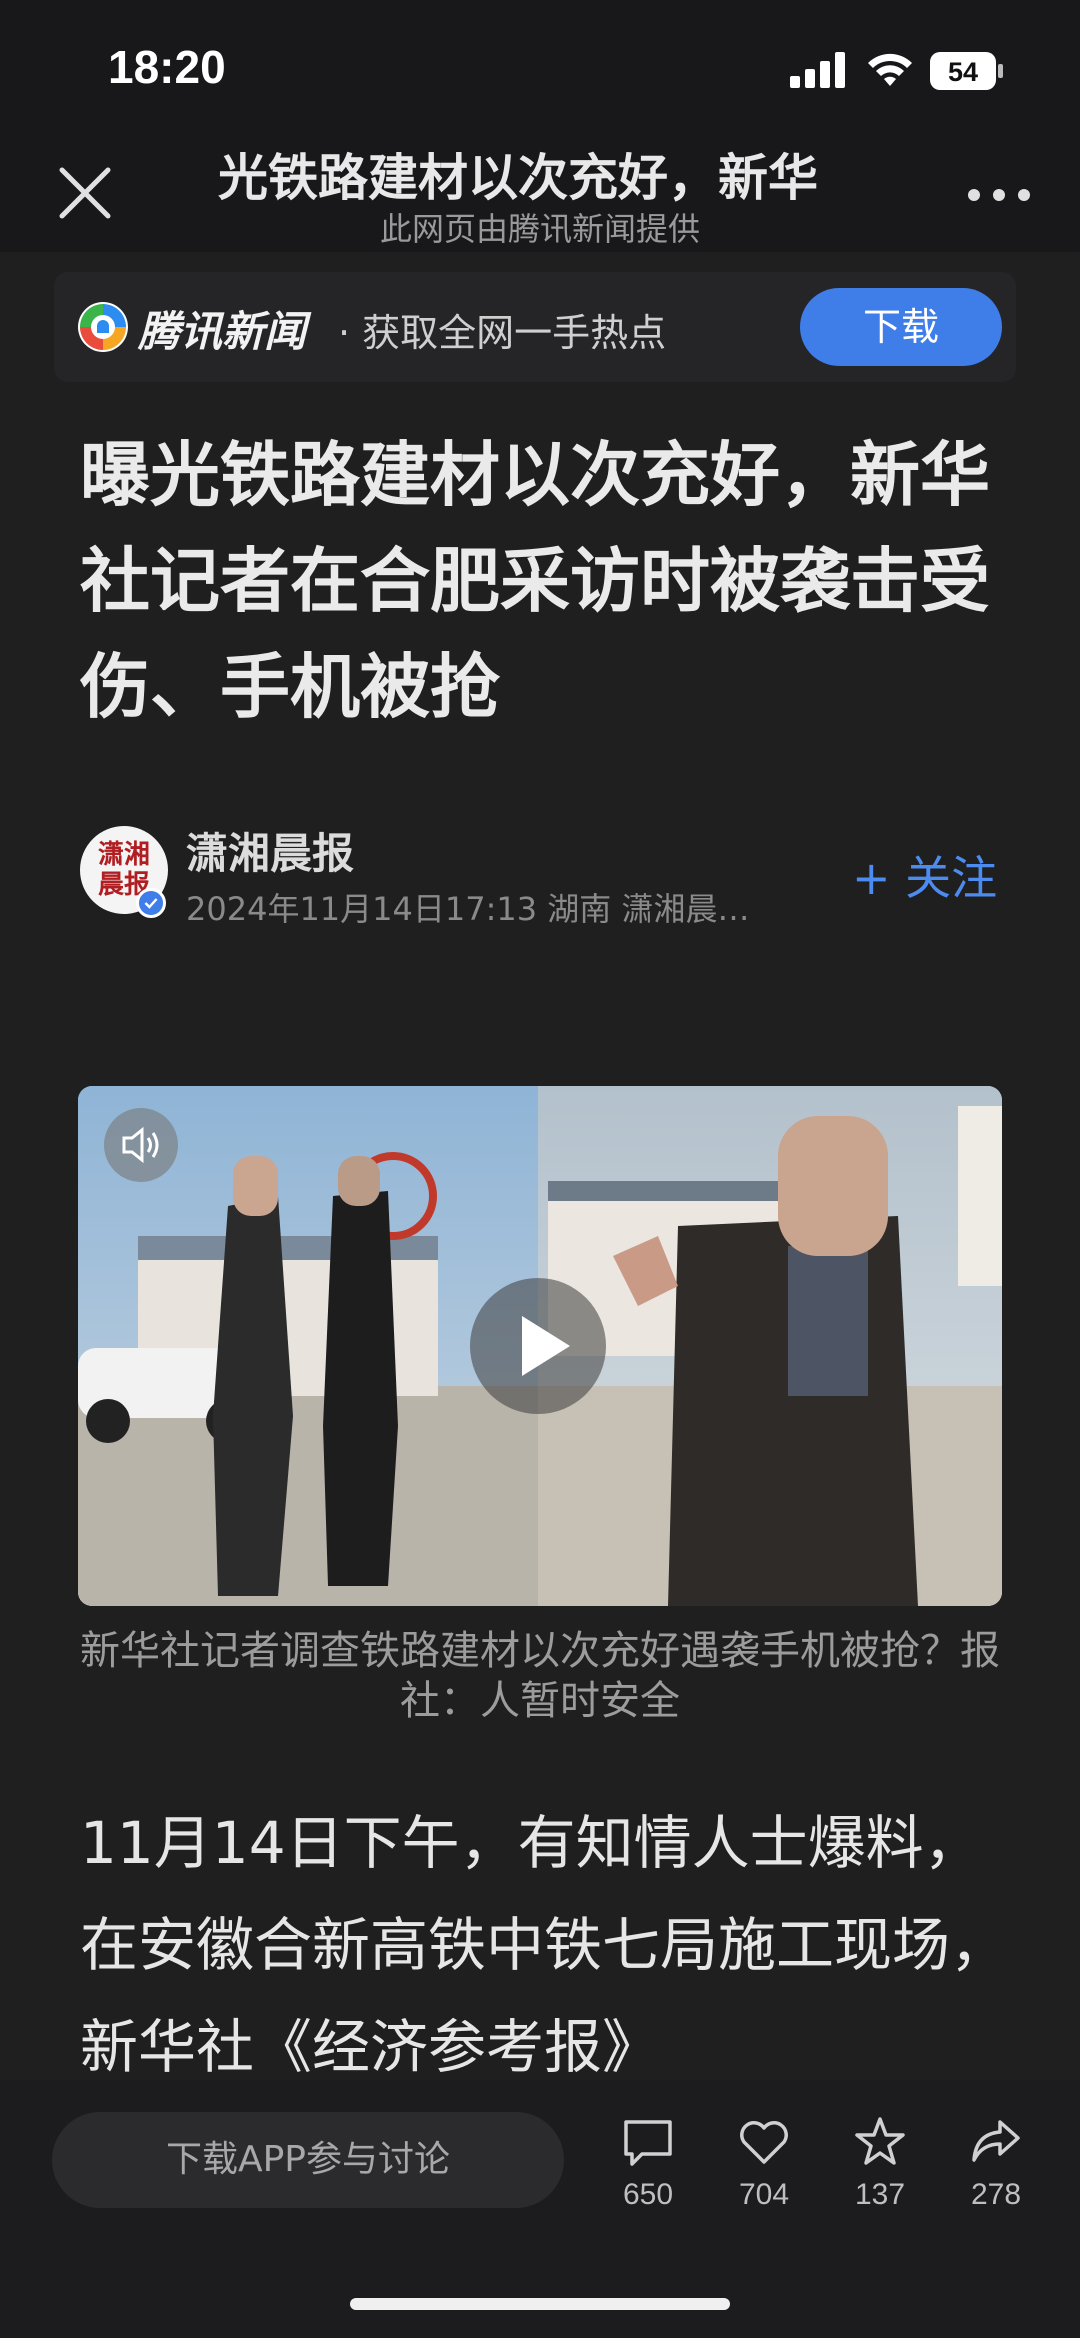 The image size is (1080, 2338). What do you see at coordinates (540, 875) in the screenshot?
I see `author-row: 潇湘晨报 潇湘晨报 2024年11月14日17:13 湖南 潇湘晨… + 关注` at bounding box center [540, 875].